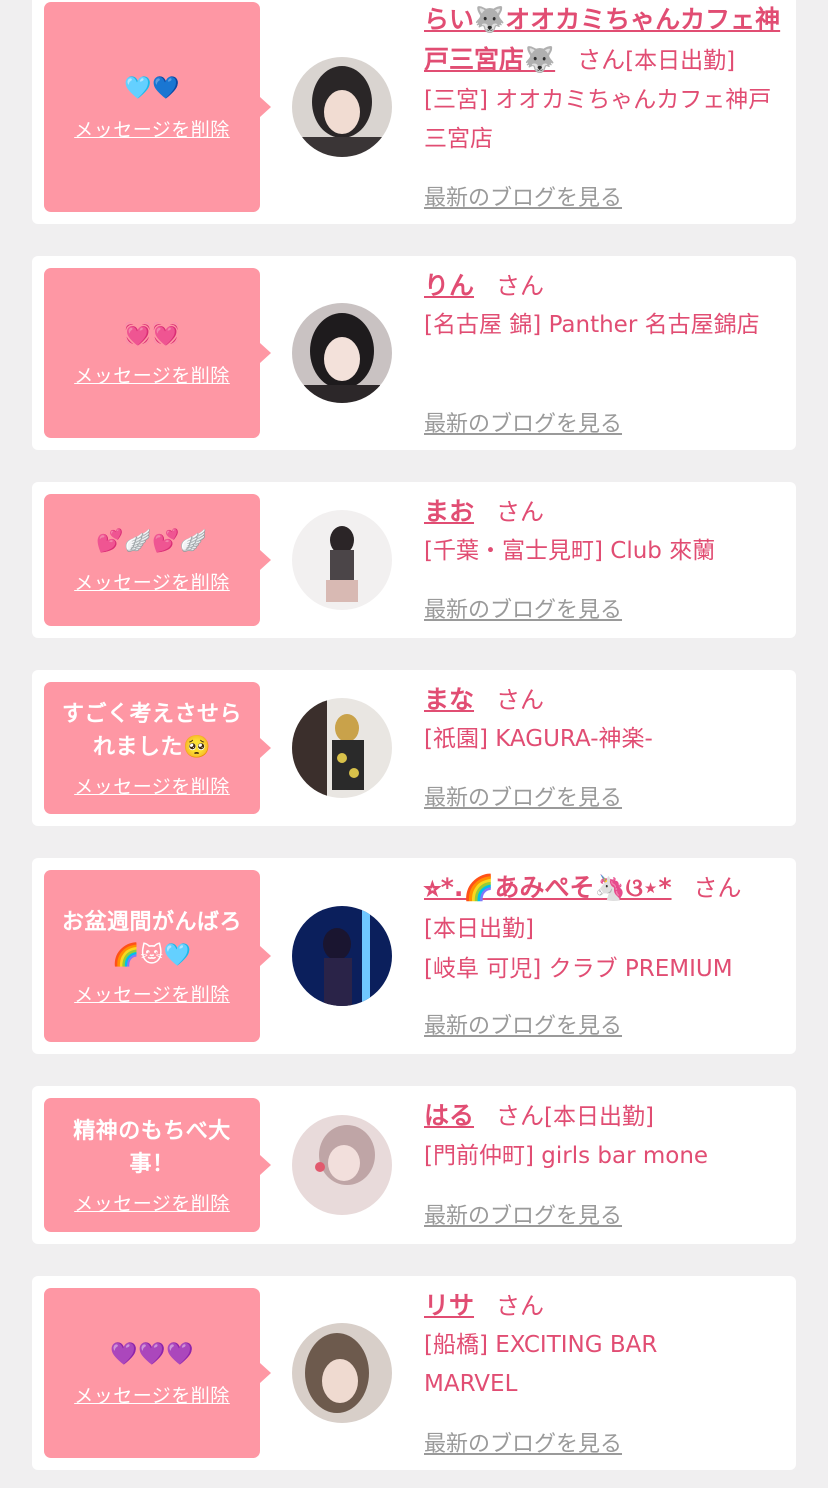 This screenshot has width=828, height=1488. I want to click on shop-info: [門前仲町] girls bar mone, so click(566, 1156).